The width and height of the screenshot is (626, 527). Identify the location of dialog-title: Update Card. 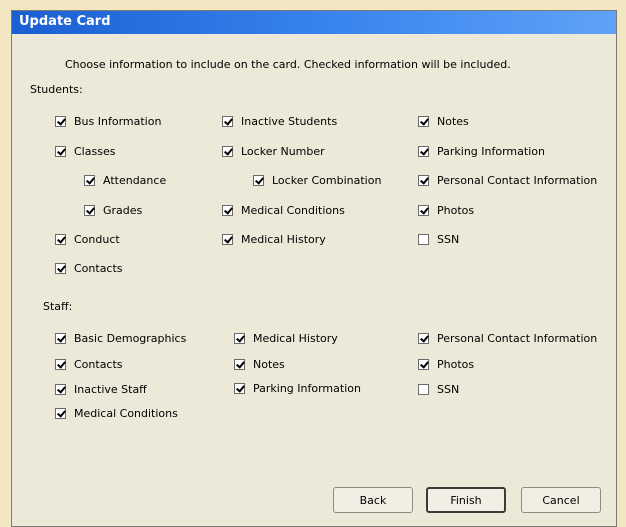
(65, 21).